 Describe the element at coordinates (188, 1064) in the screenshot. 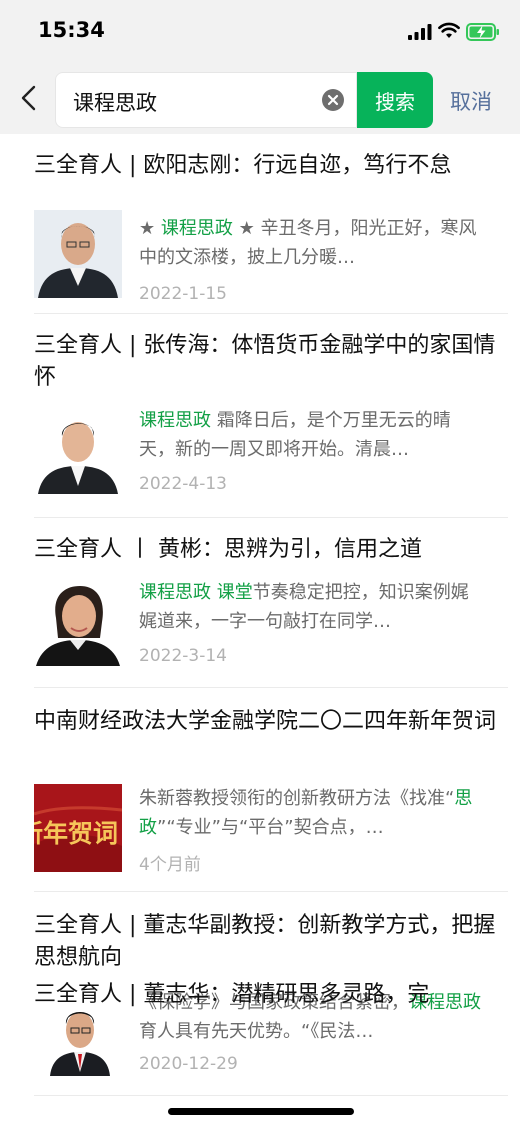

I see `result-date: 2020-12-29` at that location.